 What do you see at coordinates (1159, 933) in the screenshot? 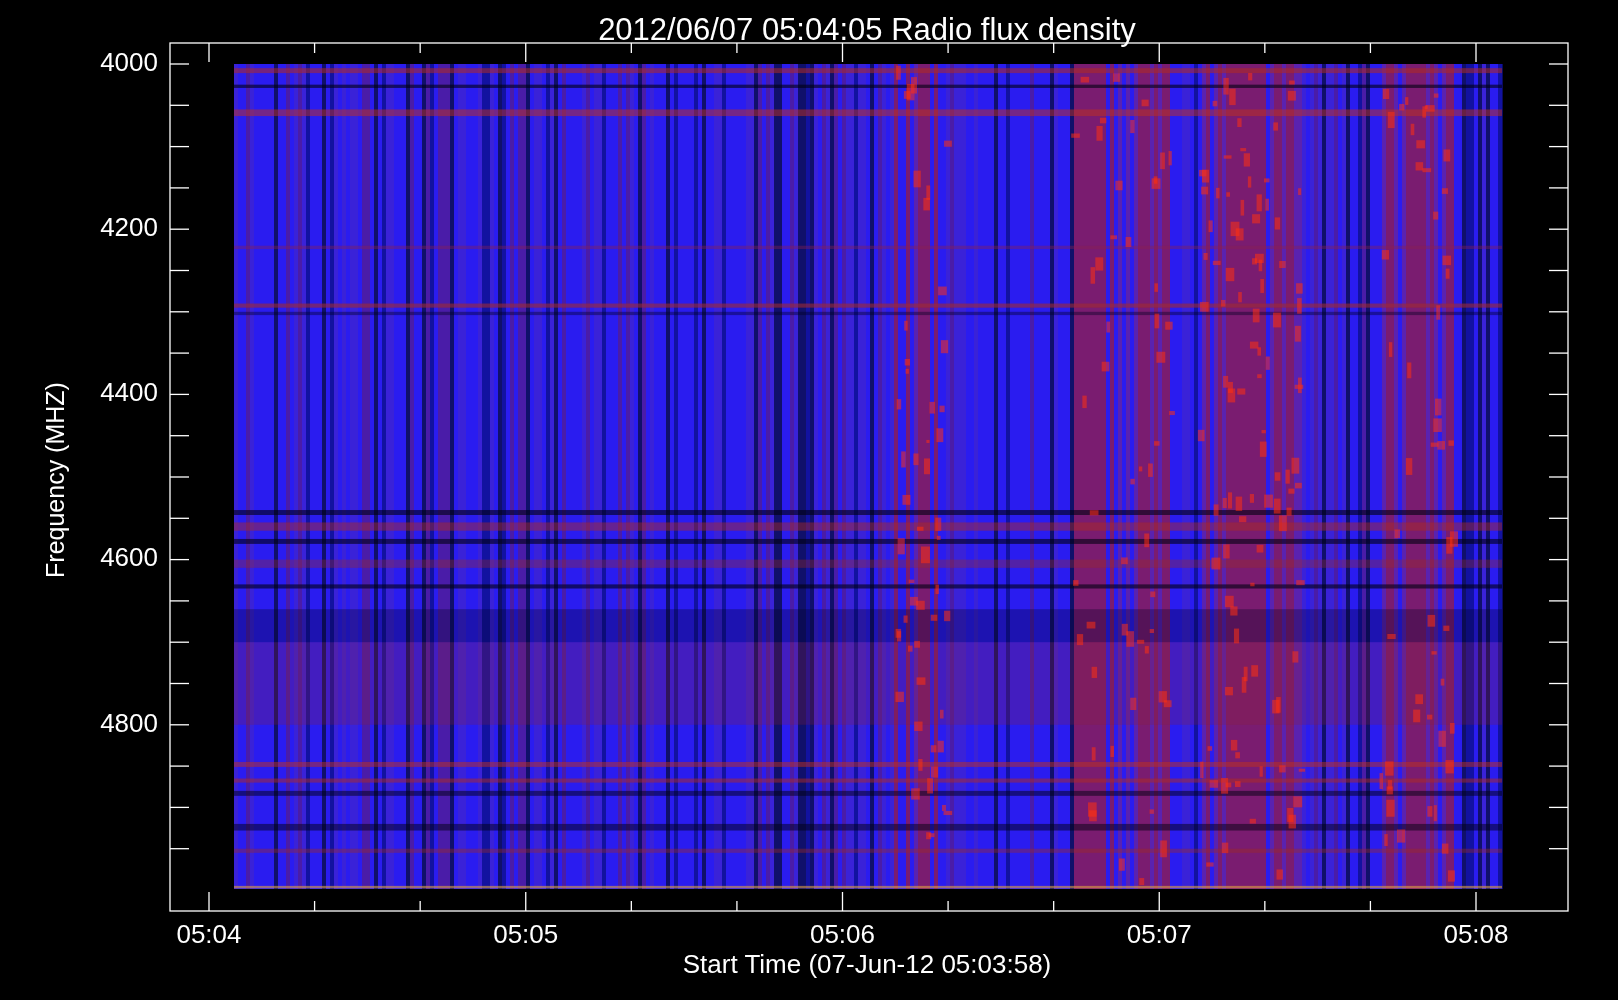
I see `x-tick-label: 05:07` at bounding box center [1159, 933].